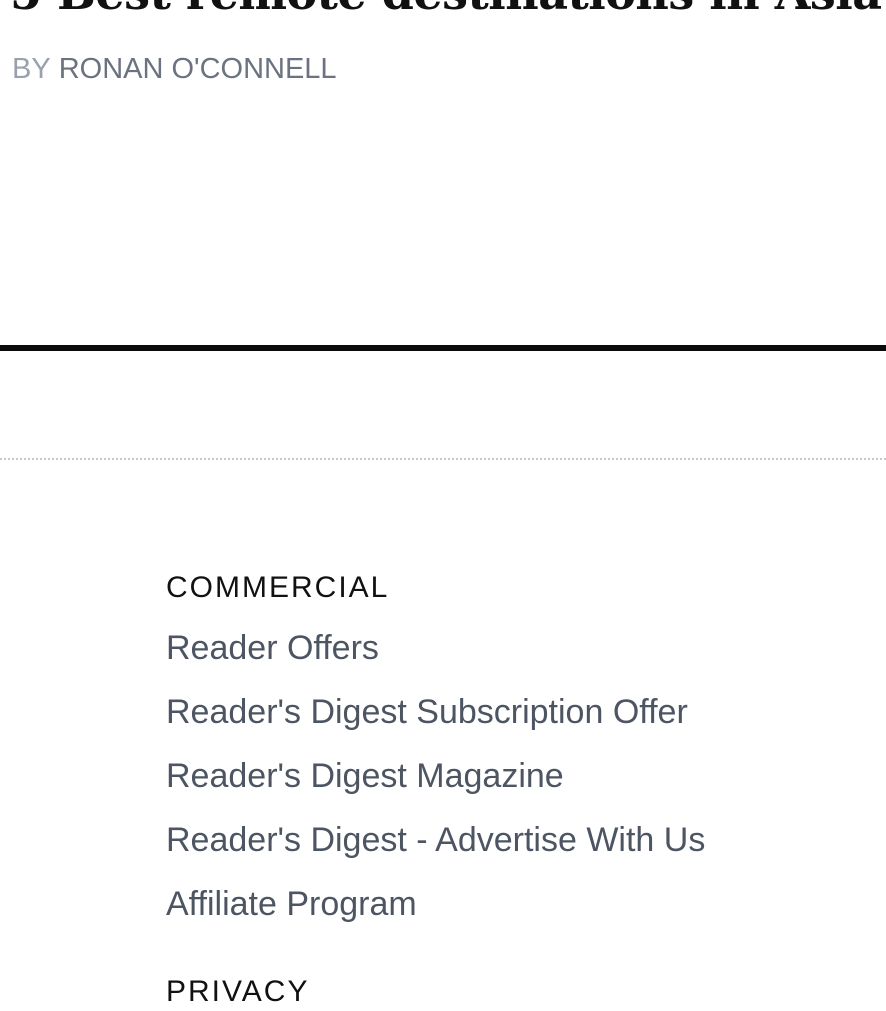 The height and width of the screenshot is (1011, 886). I want to click on list-item: Reader's Digest - Advertise With Us, so click(435, 852).